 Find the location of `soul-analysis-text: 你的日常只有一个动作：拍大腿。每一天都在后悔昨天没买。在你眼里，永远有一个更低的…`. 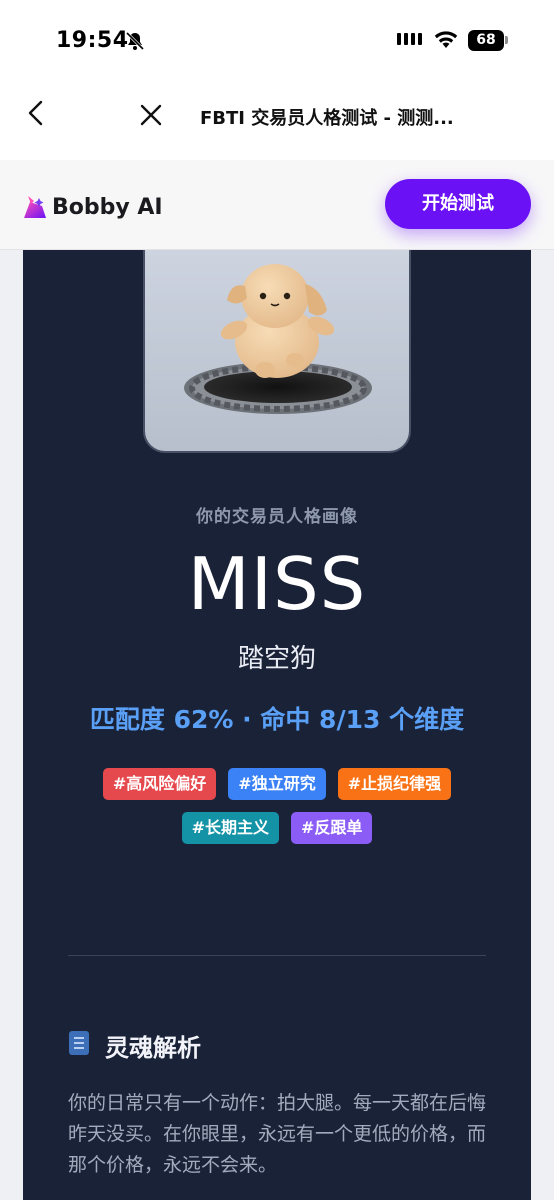

soul-analysis-text: 你的日常只有一个动作：拍大腿。每一天都在后悔昨天没买。在你眼里，永远有一个更低的… is located at coordinates (277, 1134).